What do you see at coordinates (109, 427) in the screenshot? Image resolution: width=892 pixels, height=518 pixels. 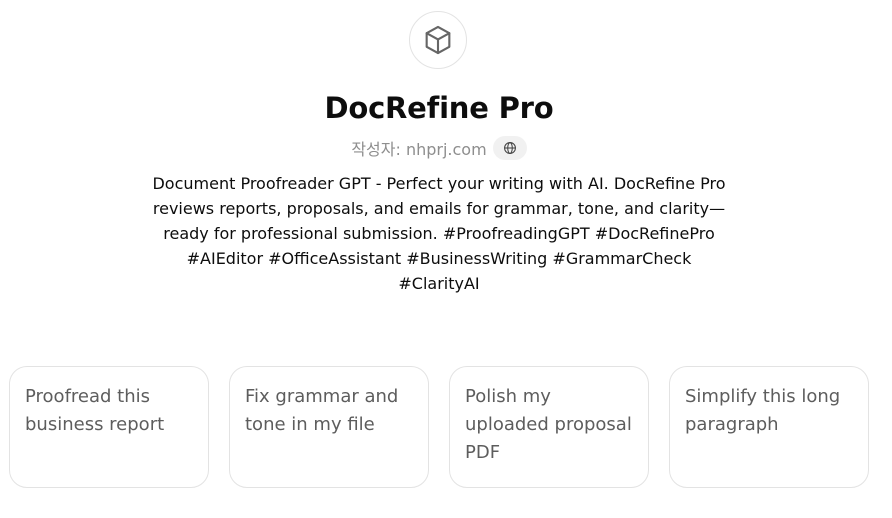 I see `starter-card: Proofread this business report` at bounding box center [109, 427].